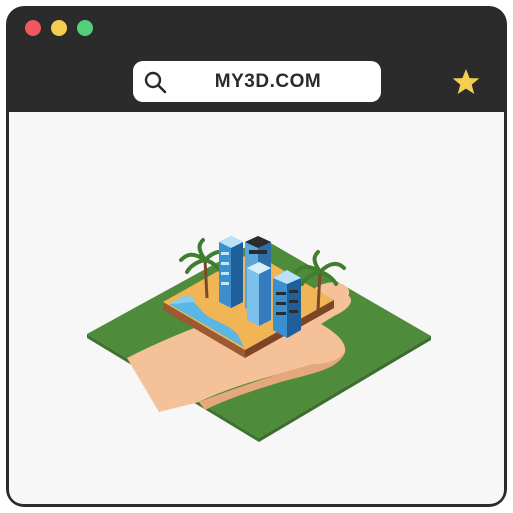  I want to click on star-icon, so click(466, 82).